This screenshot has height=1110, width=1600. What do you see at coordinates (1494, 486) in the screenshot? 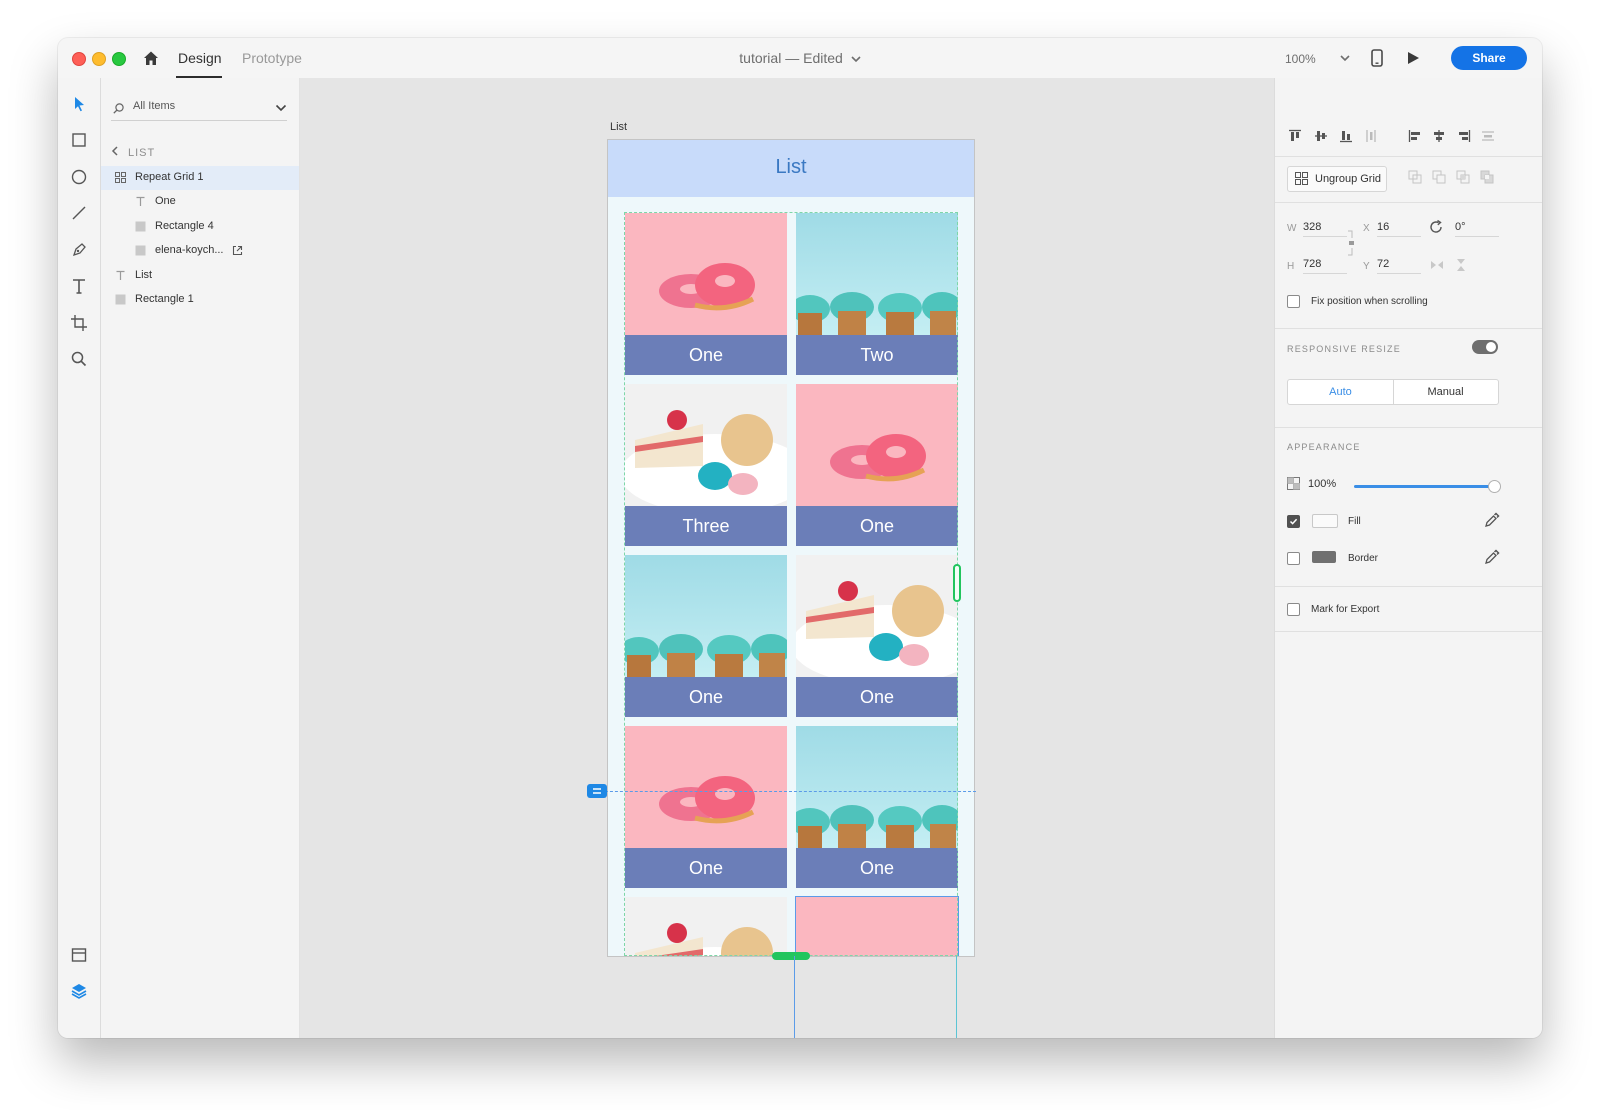
I see `opacity-slider-thumb` at bounding box center [1494, 486].